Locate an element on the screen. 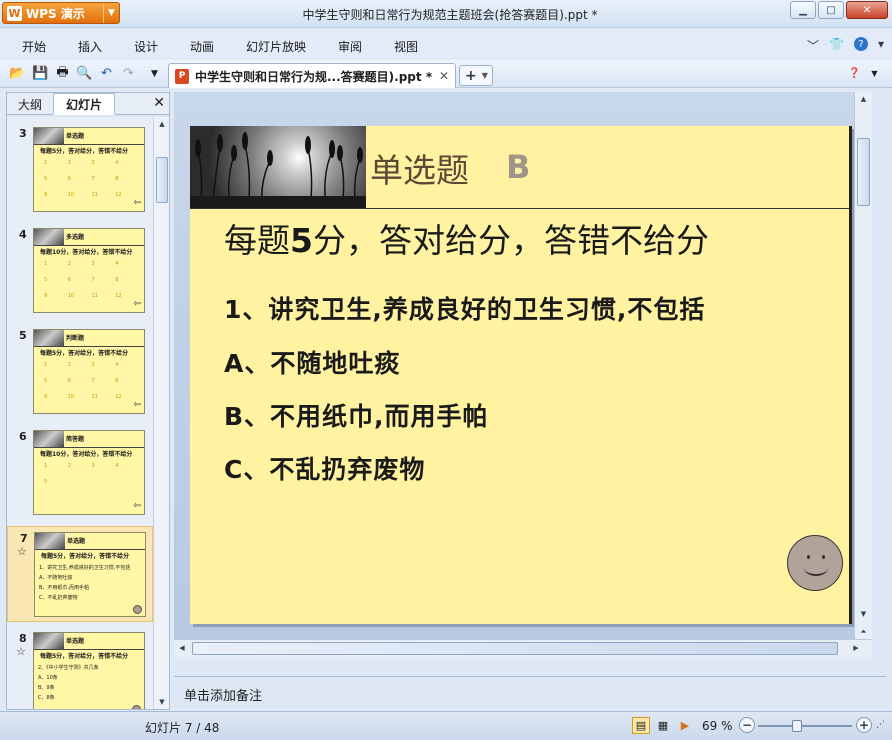 This screenshot has height=740, width=892. zoom-out-button: − is located at coordinates (747, 725).